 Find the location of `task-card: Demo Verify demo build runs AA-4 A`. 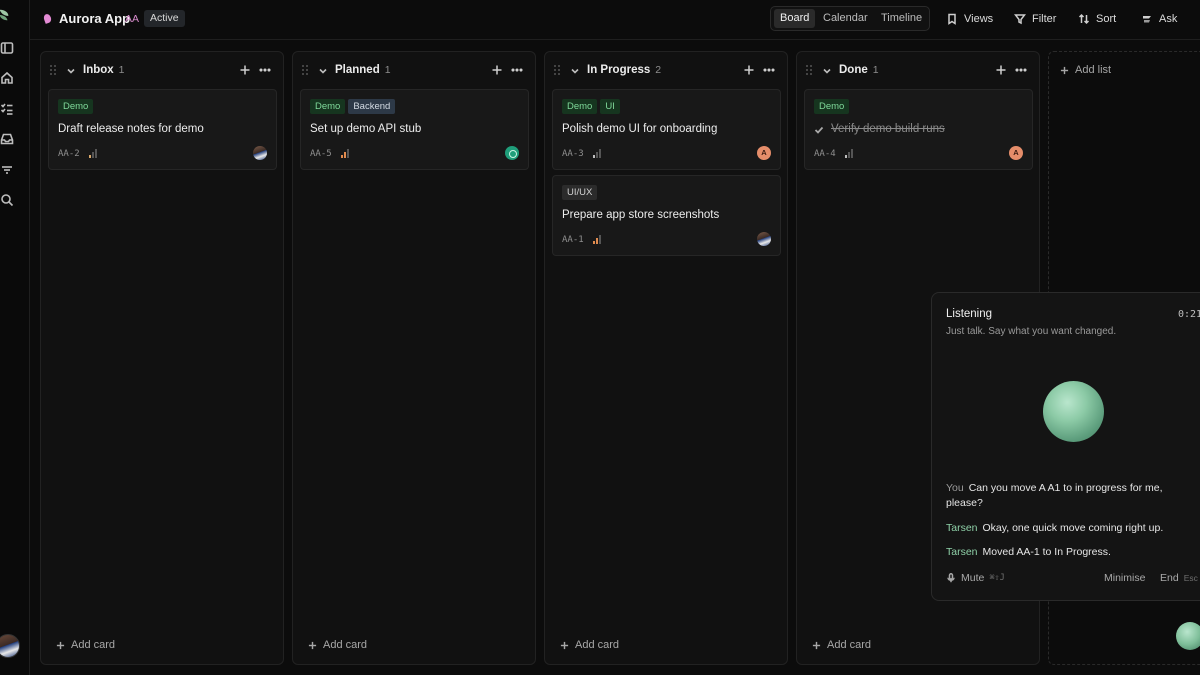

task-card: Demo Verify demo build runs AA-4 A is located at coordinates (918, 129).